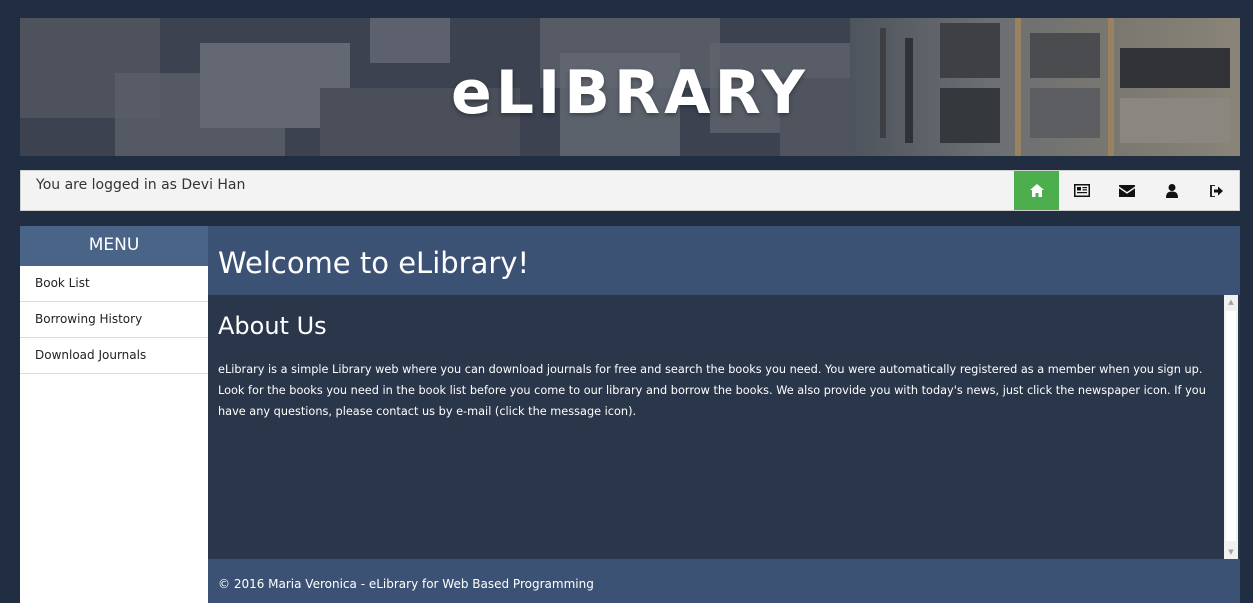 The width and height of the screenshot is (1253, 603). Describe the element at coordinates (724, 260) in the screenshot. I see `main-header: Welcome to eLibrary!` at that location.